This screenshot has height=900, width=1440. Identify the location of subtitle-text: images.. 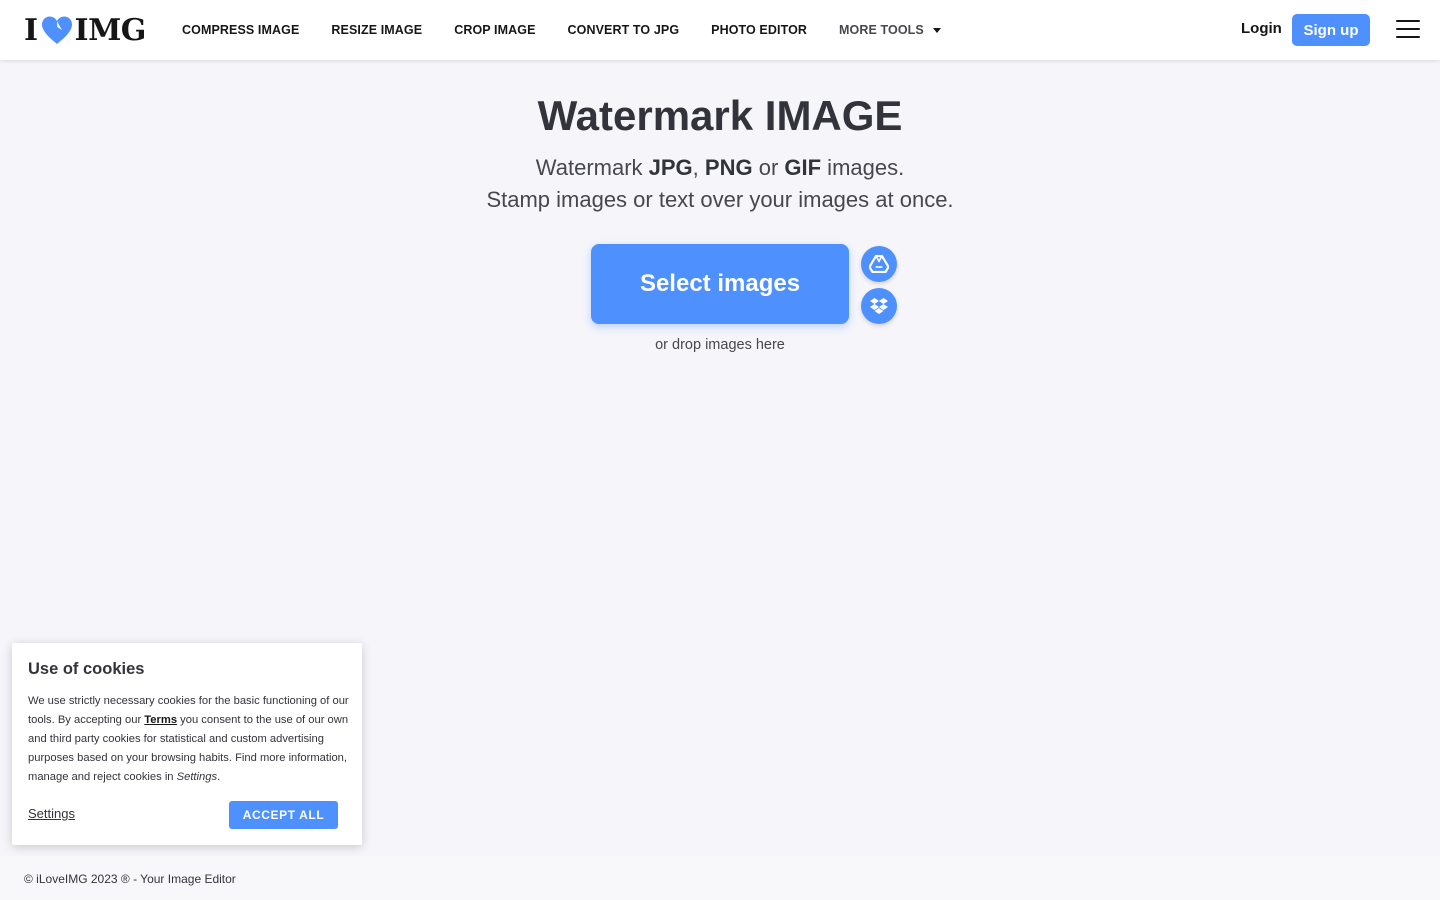
(863, 167).